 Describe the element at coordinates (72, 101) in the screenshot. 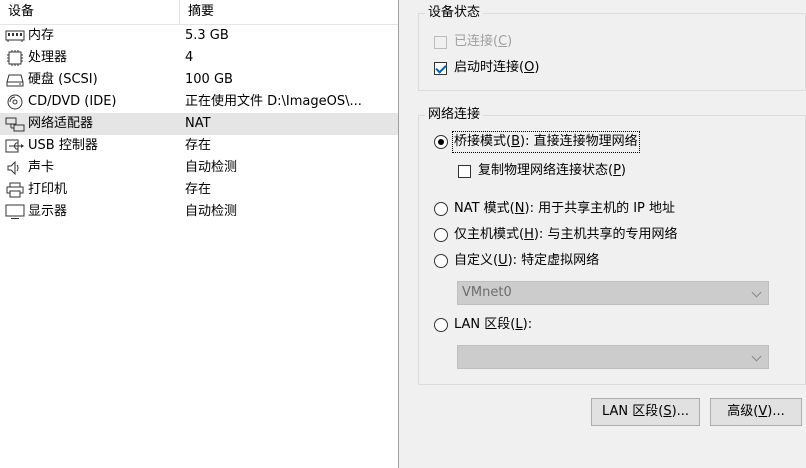

I see `device-name: CD/DVD (IDE)` at that location.